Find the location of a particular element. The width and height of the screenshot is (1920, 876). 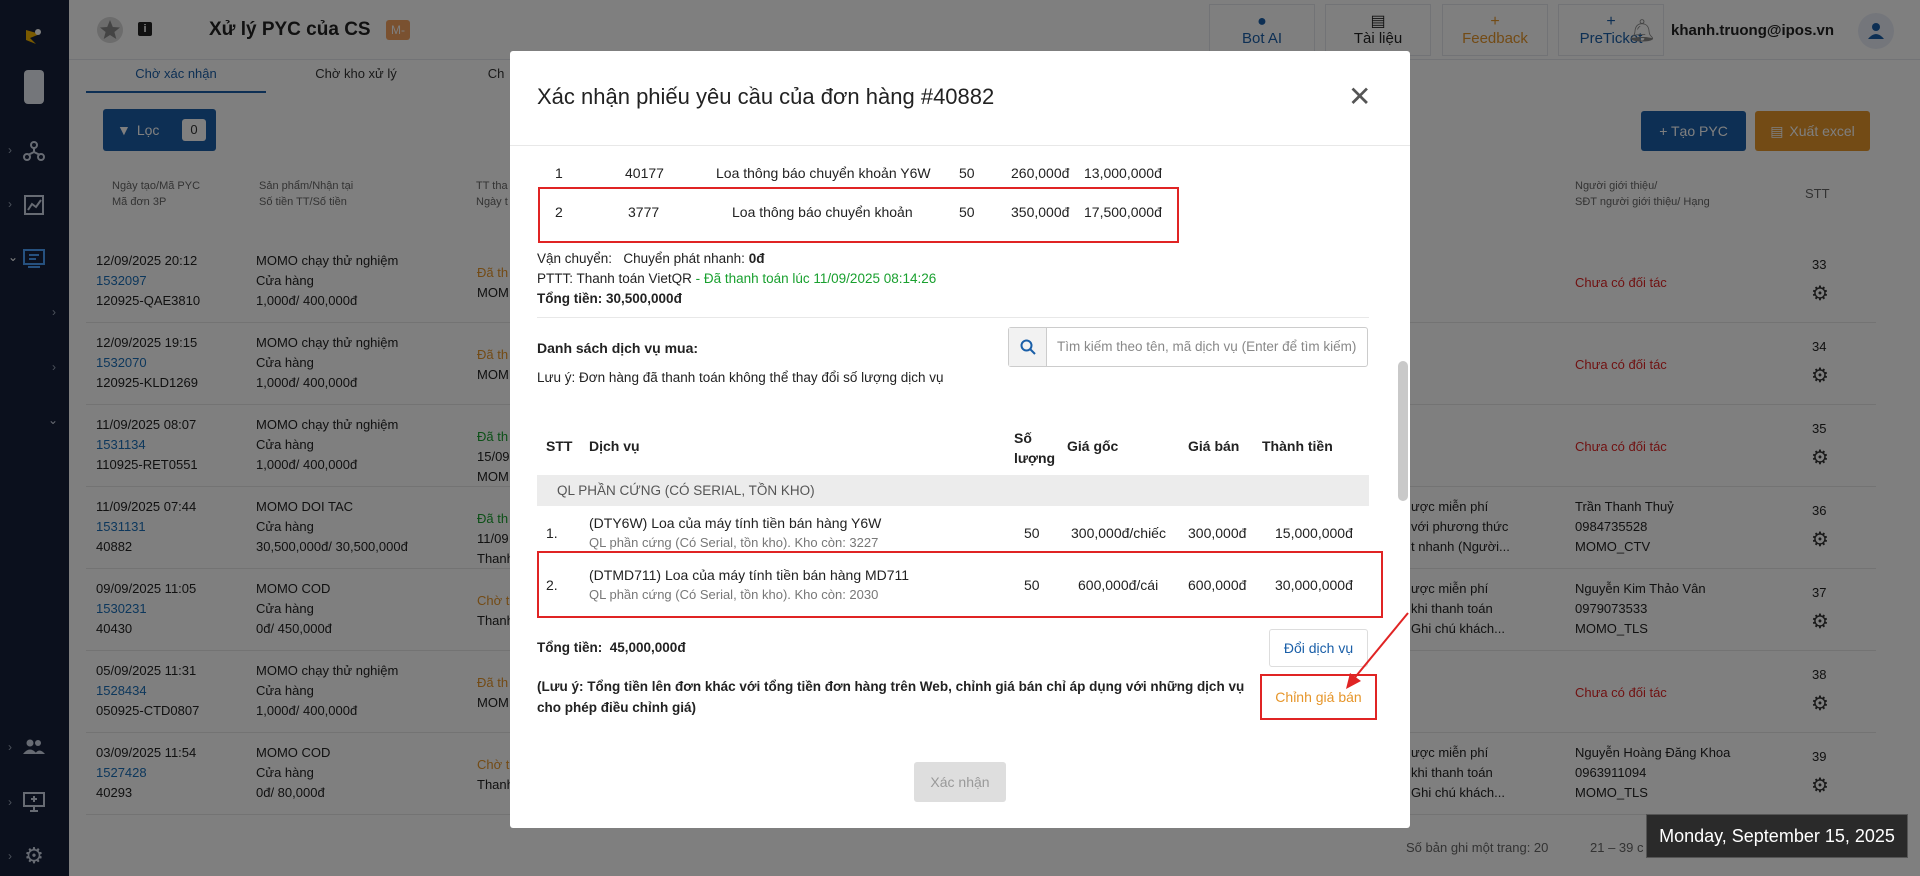

svc-header-total: Thành tiền is located at coordinates (1297, 446).